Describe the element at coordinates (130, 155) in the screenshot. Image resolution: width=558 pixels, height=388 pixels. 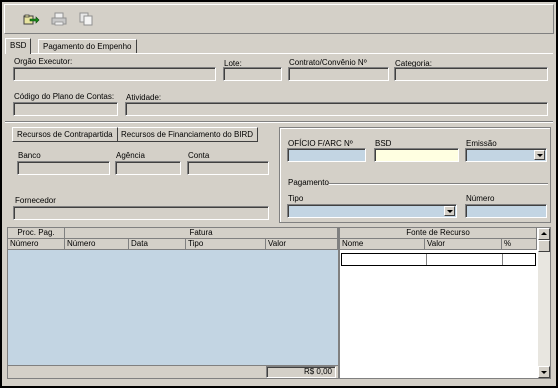
I see `agencia-label: Agência` at that location.